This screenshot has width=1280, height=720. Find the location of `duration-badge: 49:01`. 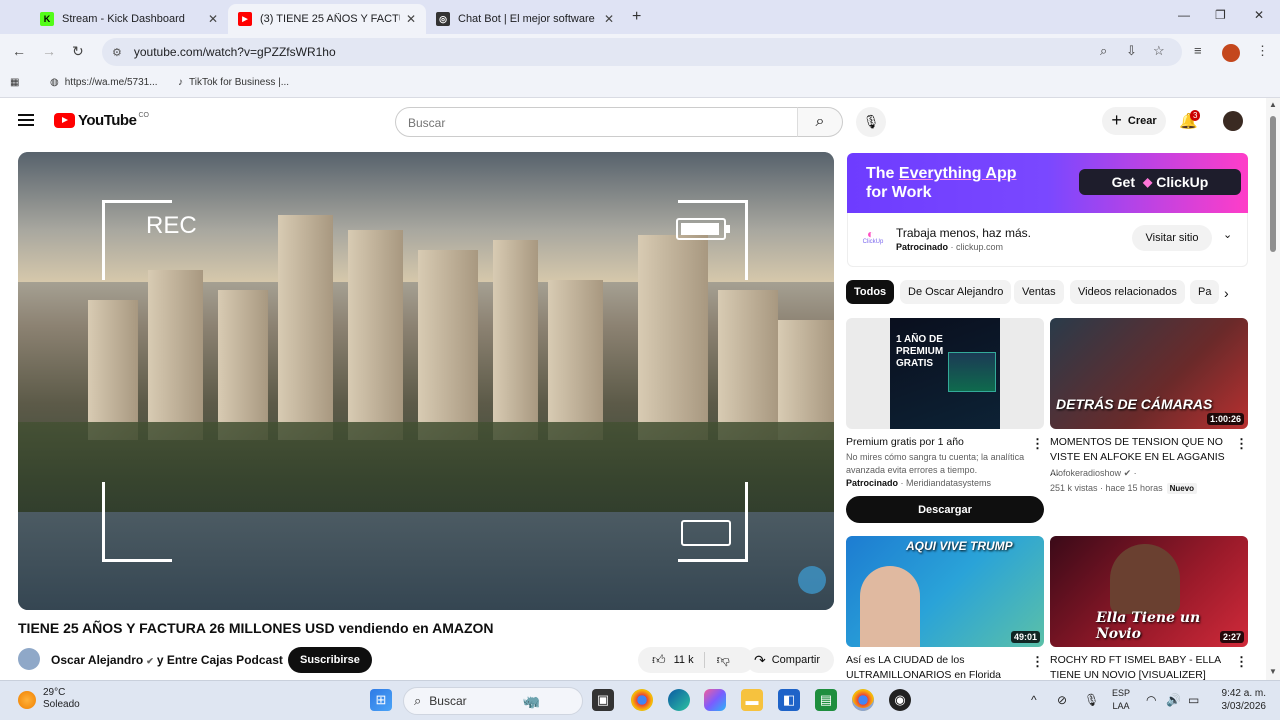

duration-badge: 49:01 is located at coordinates (1025, 637).